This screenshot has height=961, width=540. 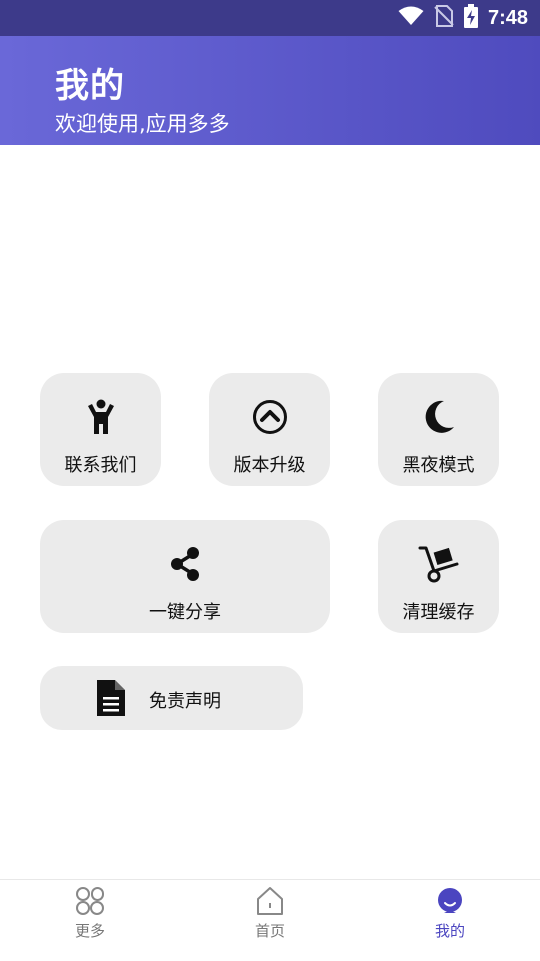 What do you see at coordinates (450, 901) in the screenshot?
I see `profile-icon` at bounding box center [450, 901].